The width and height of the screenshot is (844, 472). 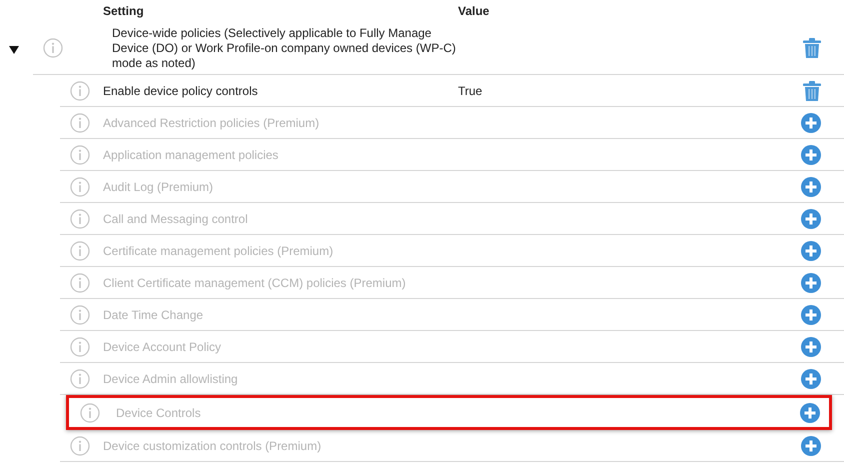 What do you see at coordinates (191, 155) in the screenshot?
I see `setting-label: Application management policies` at bounding box center [191, 155].